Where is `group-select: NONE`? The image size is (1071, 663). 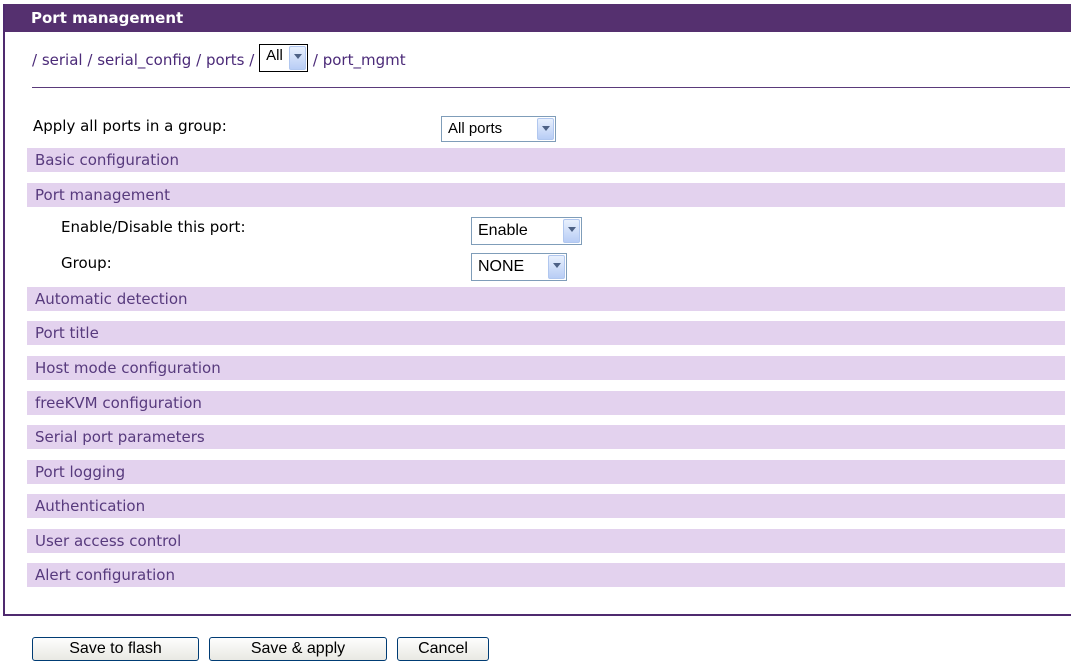
group-select: NONE is located at coordinates (519, 267).